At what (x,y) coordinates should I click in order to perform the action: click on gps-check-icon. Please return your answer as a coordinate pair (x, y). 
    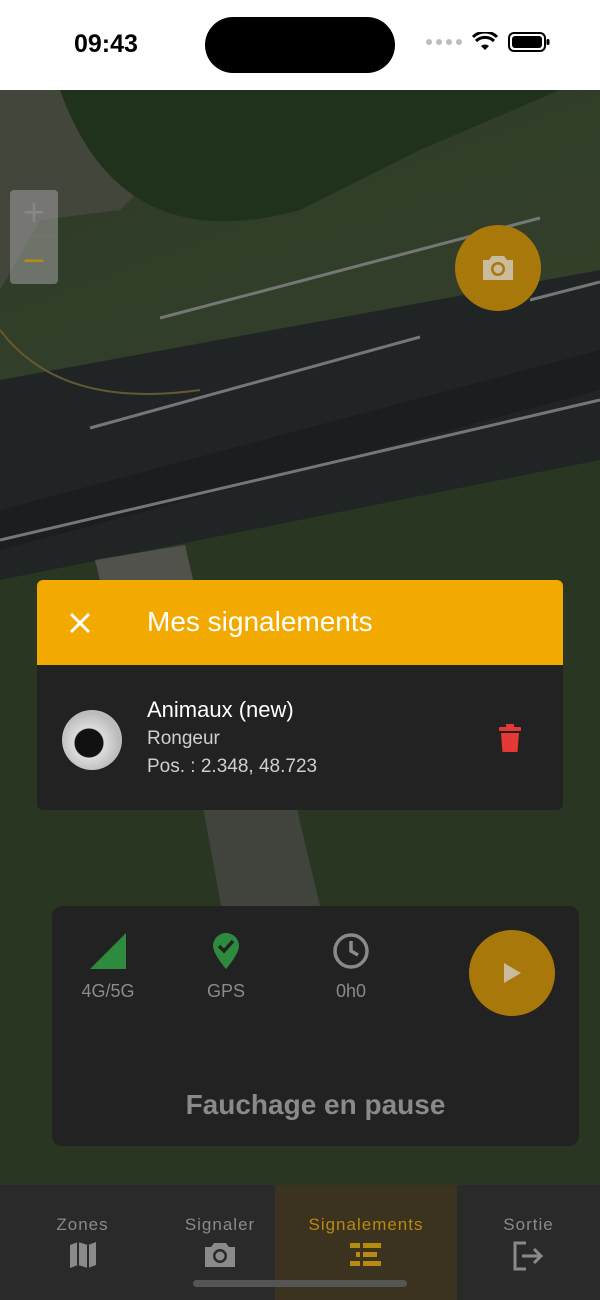
    Looking at the image, I should click on (226, 951).